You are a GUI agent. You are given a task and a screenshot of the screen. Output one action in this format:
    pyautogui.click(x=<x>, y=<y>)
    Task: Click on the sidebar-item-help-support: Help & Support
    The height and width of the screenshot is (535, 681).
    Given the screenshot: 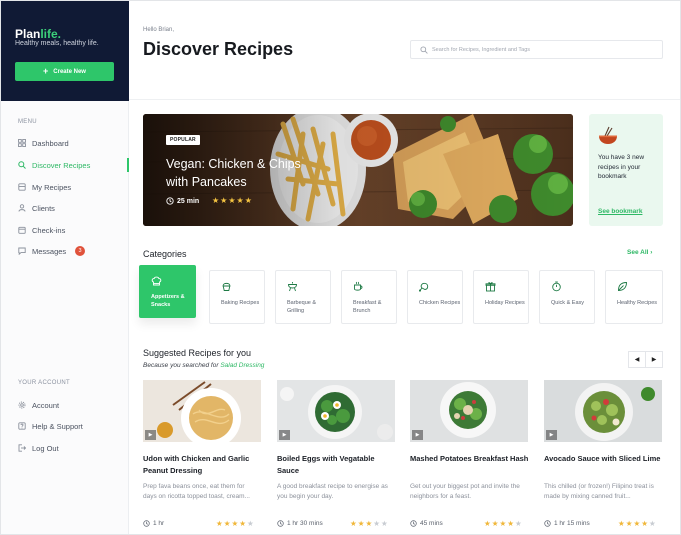 What is the action you would take?
    pyautogui.click(x=65, y=426)
    